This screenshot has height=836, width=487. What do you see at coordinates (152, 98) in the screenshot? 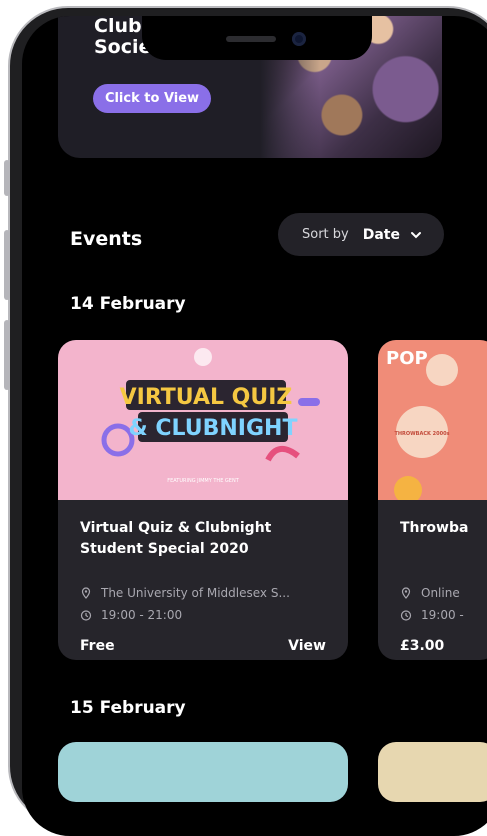
I see `click-to-view-button: Click to View` at bounding box center [152, 98].